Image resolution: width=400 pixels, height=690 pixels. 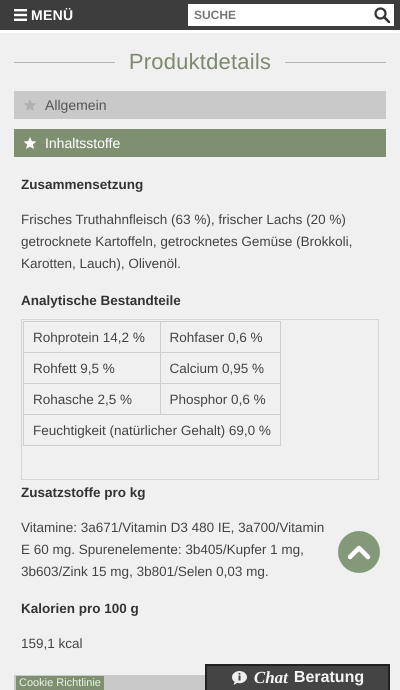 What do you see at coordinates (101, 301) in the screenshot?
I see `section-heading: Analytische Bestandteile` at bounding box center [101, 301].